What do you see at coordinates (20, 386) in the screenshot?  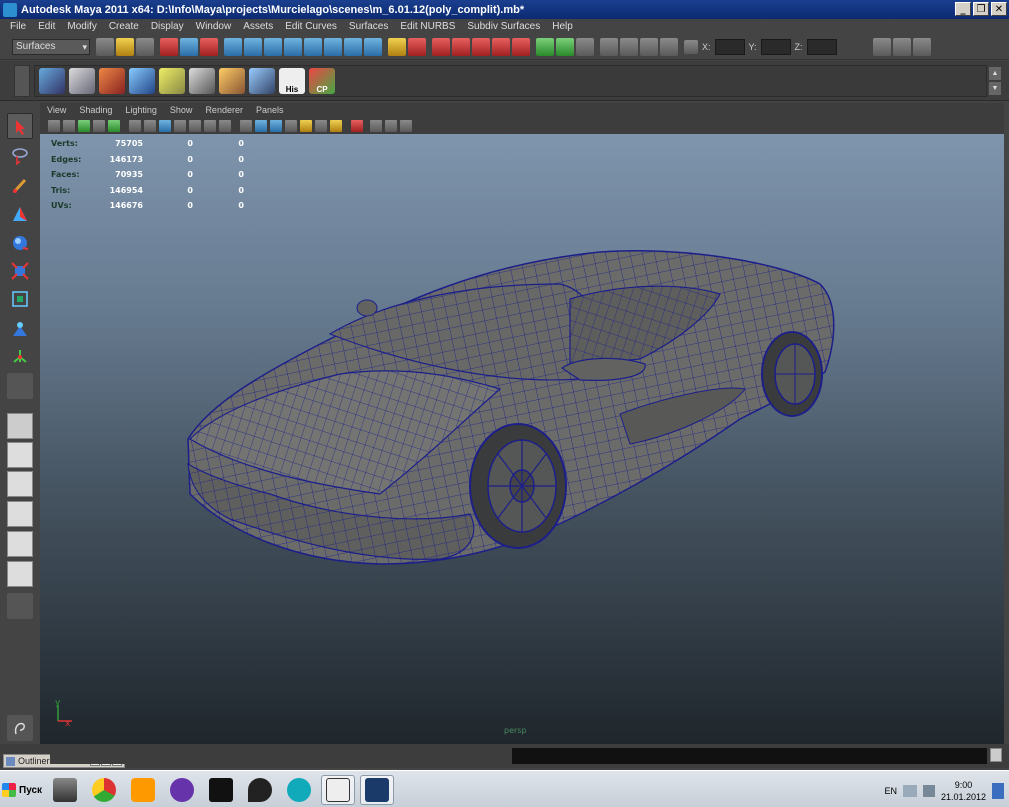 I see `last-tool-slot` at bounding box center [20, 386].